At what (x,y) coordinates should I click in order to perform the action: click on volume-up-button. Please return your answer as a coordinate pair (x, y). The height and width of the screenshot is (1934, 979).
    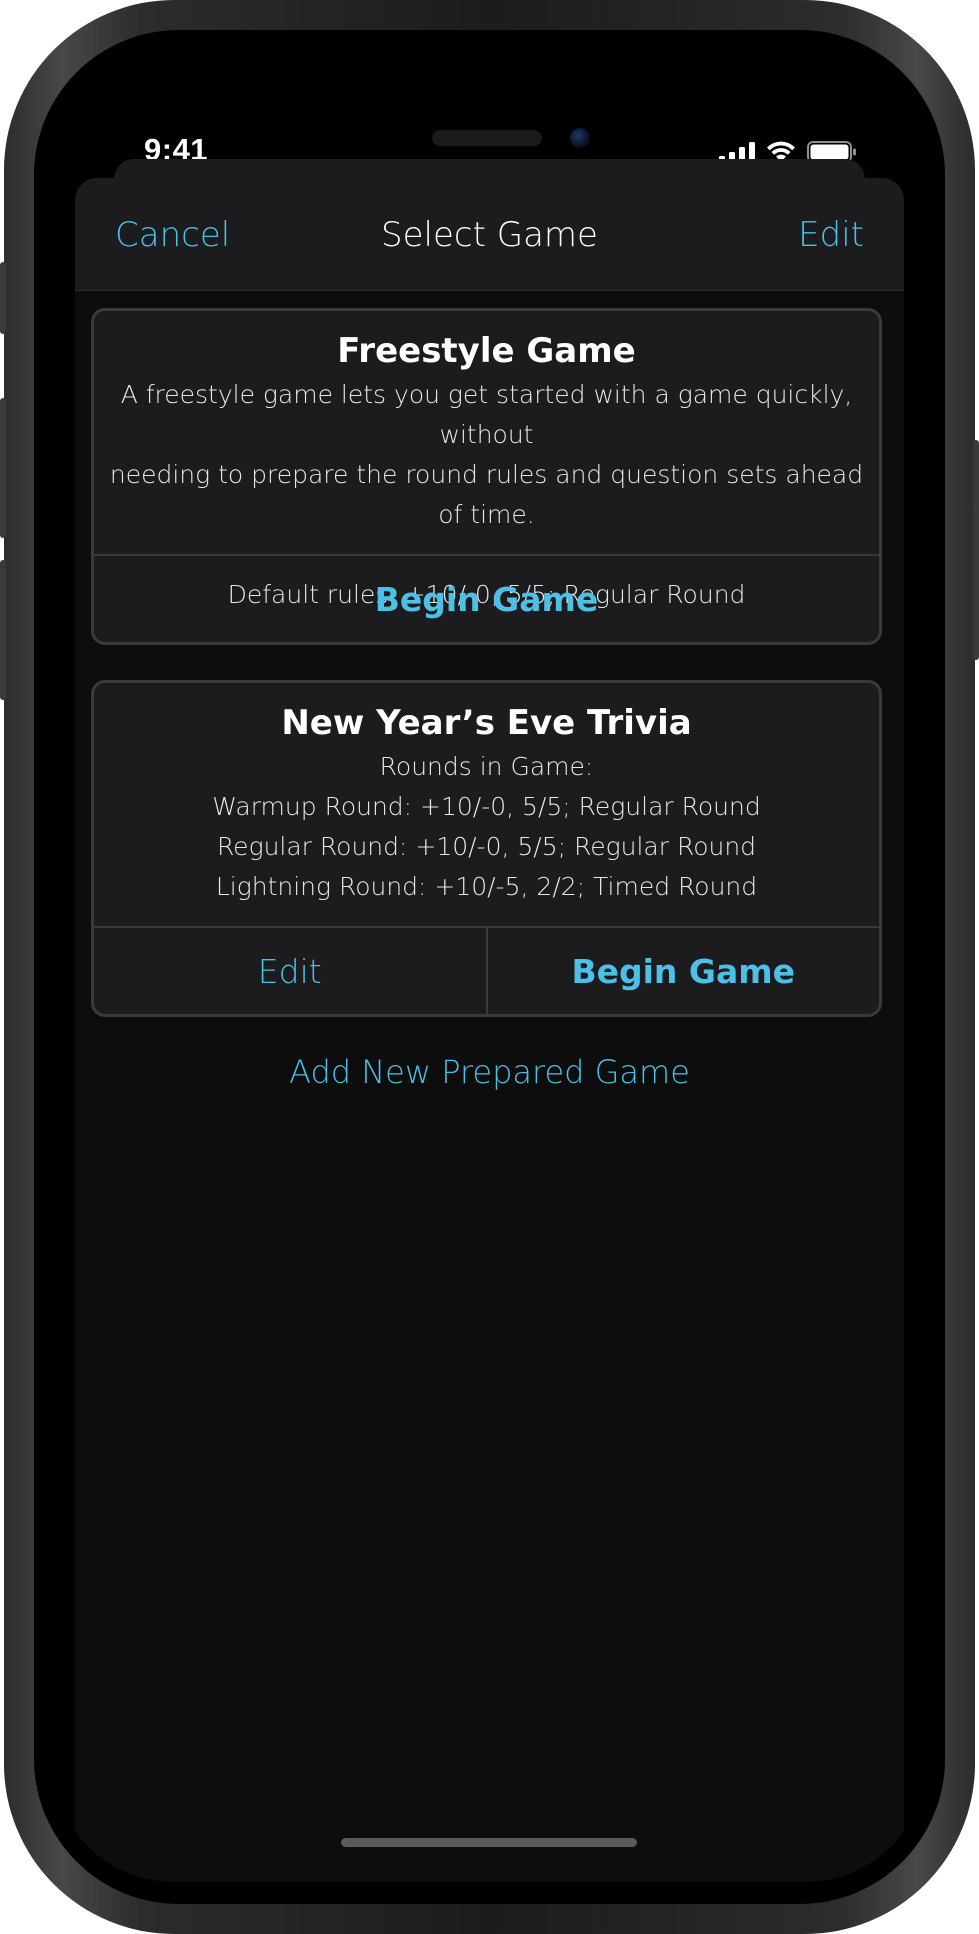
    Looking at the image, I should click on (3, 468).